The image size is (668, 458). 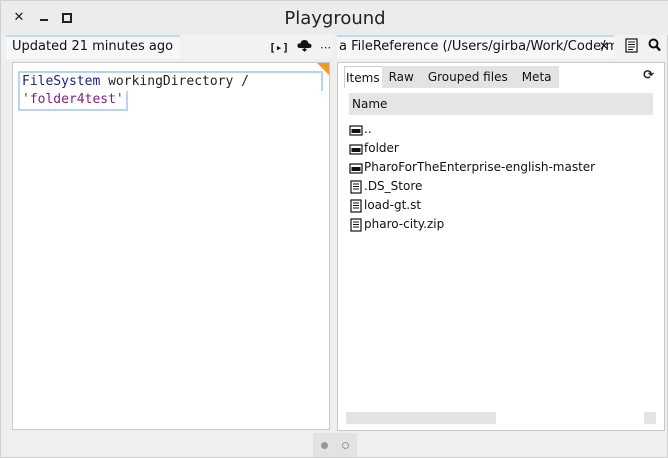 What do you see at coordinates (401, 77) in the screenshot?
I see `tab-raw: Raw` at bounding box center [401, 77].